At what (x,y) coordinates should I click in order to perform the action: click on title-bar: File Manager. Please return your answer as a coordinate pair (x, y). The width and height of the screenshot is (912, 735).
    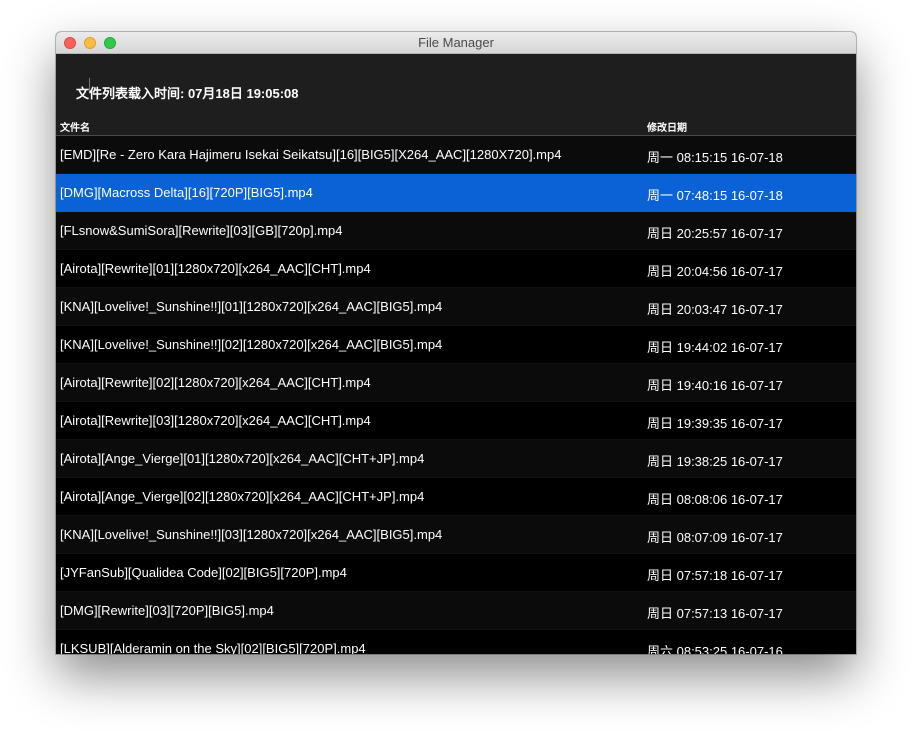
    Looking at the image, I should click on (456, 43).